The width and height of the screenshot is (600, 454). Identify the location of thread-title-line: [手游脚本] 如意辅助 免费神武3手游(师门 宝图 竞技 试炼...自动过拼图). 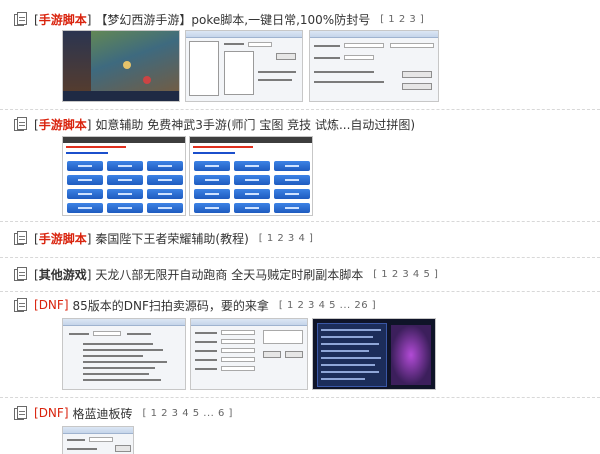
(214, 124).